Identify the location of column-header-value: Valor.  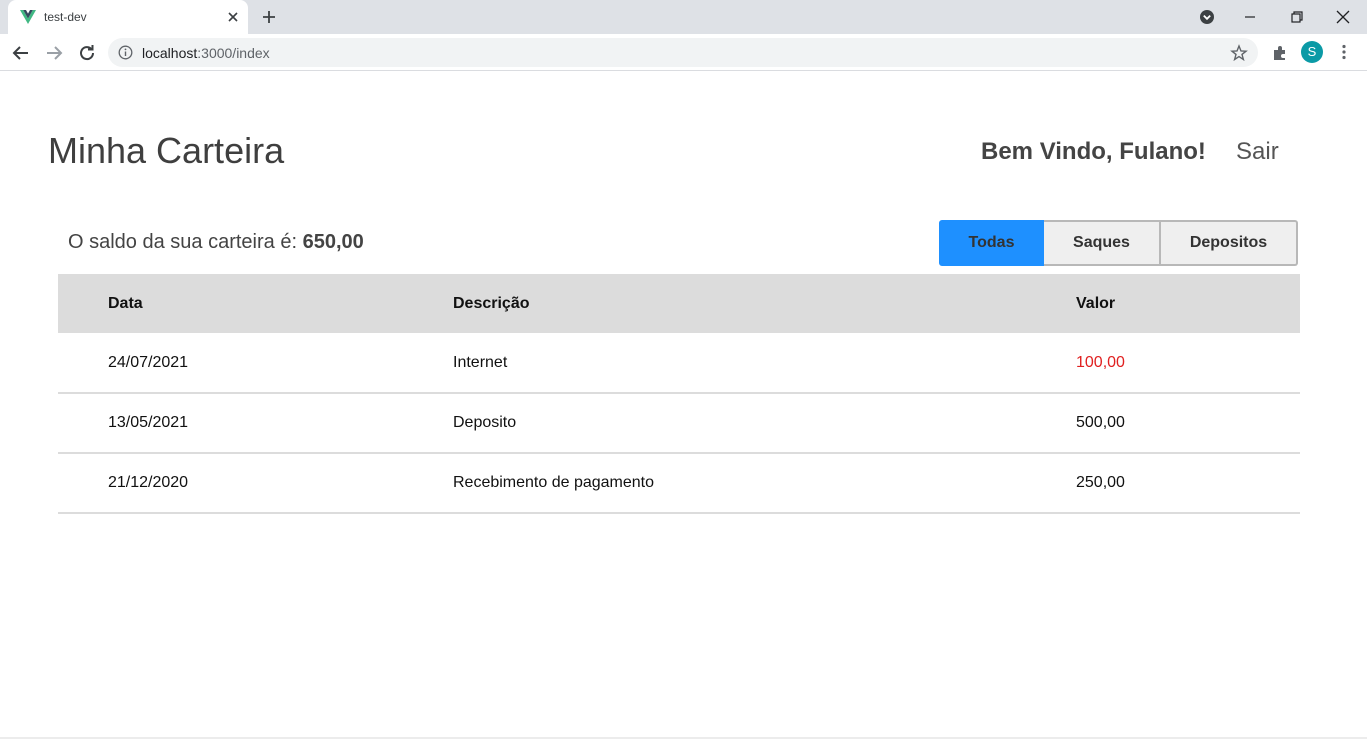
(1188, 303).